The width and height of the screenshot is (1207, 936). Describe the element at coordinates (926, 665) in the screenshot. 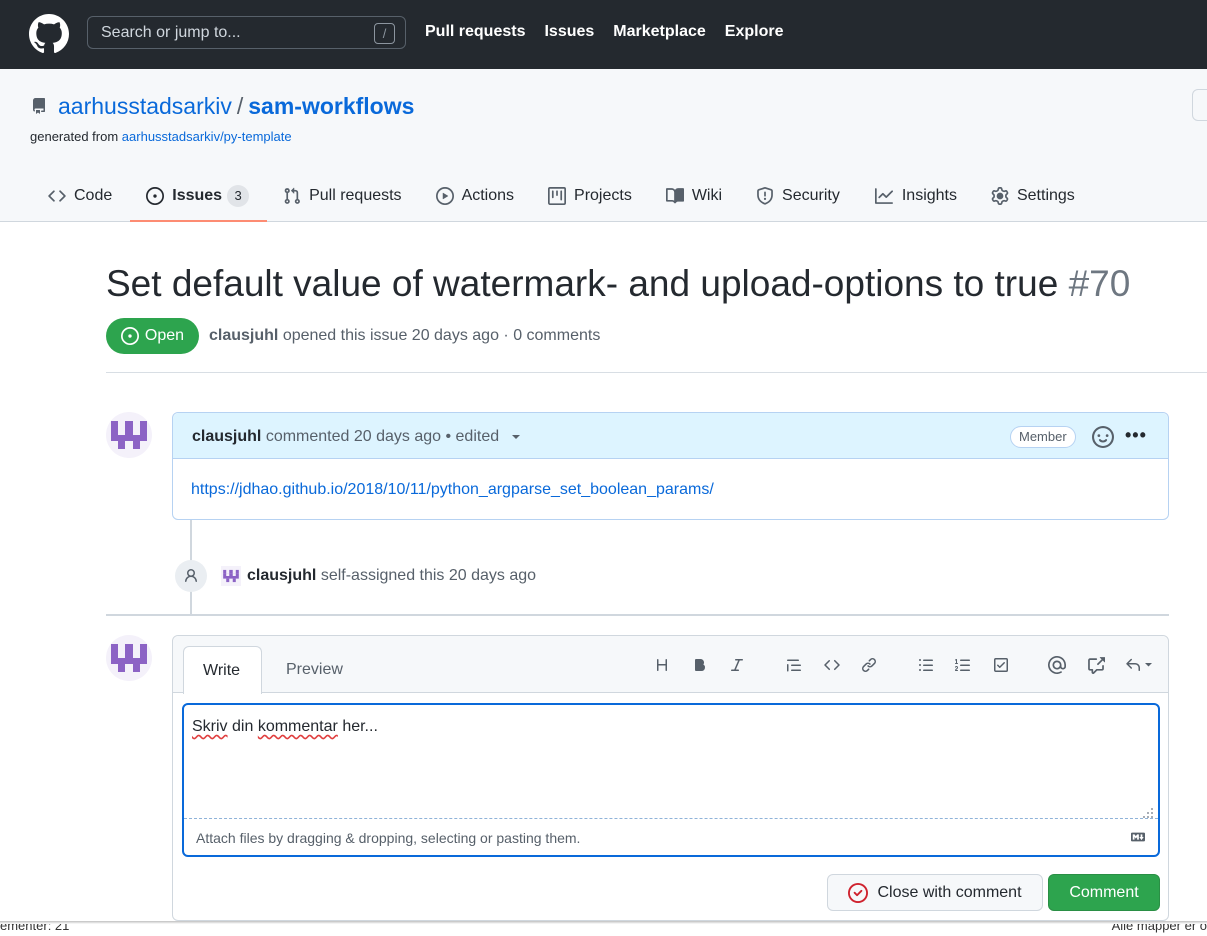

I see `unordered-list-icon` at that location.